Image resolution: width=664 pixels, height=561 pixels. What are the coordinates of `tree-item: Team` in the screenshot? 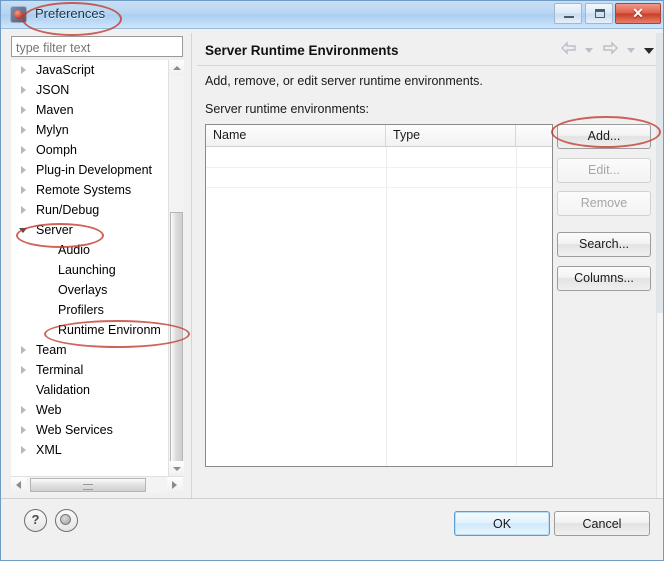 It's located at (97, 350).